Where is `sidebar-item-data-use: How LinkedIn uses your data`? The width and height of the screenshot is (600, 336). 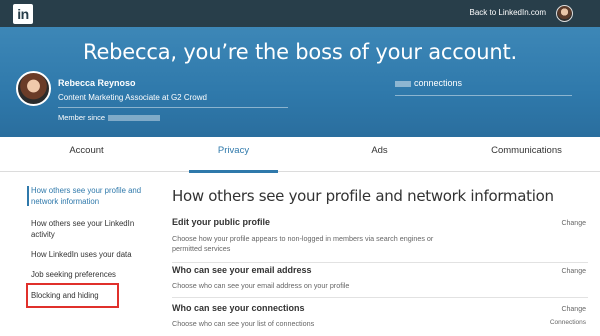
sidebar-item-data-use: How LinkedIn uses your data is located at coordinates (93, 254).